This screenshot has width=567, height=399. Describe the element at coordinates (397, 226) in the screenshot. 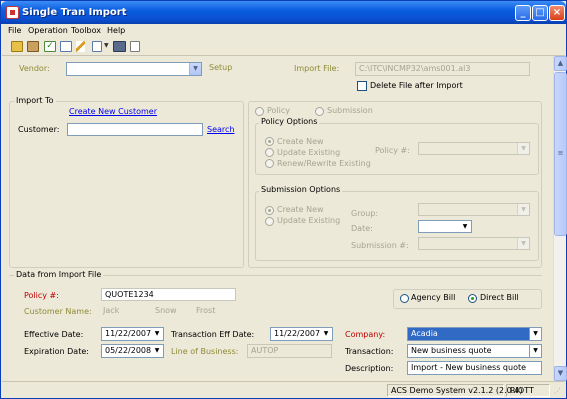

I see `submission-options-group` at that location.